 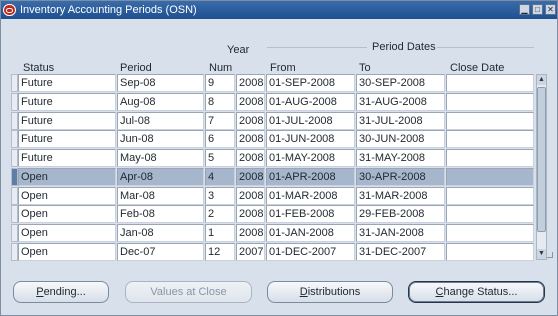 I want to click on period-cell: Jan-08, so click(x=160, y=233).